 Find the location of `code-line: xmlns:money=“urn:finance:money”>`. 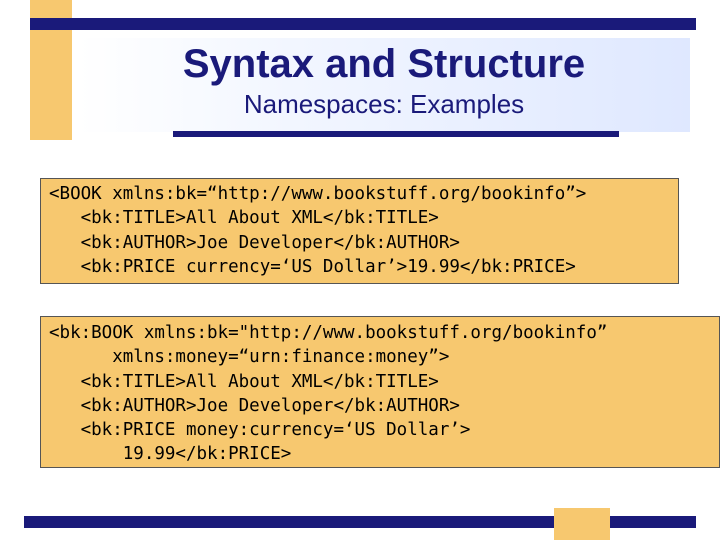

code-line: xmlns:money=“urn:finance:money”> is located at coordinates (249, 357).